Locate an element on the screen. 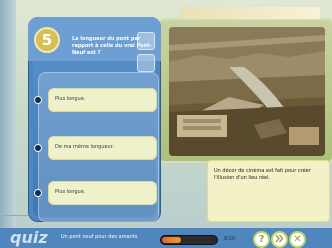 Image resolution: width=332 pixels, height=248 pixels. quiz-logo: quiz is located at coordinates (29, 237).